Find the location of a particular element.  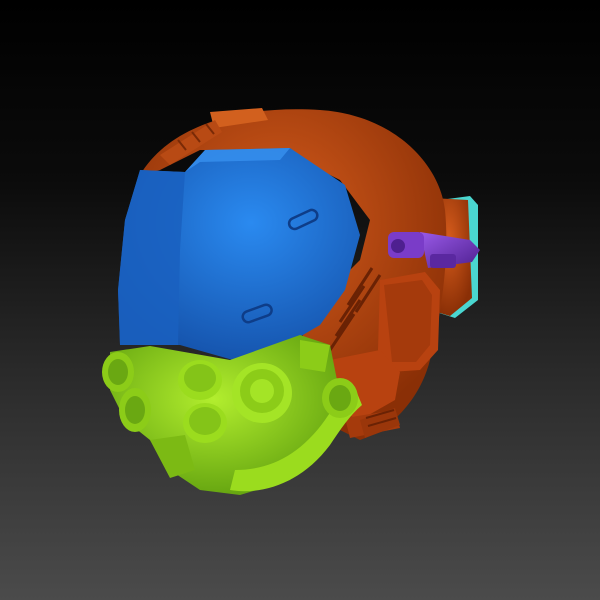

filter-canister-top is located at coordinates (200, 380).